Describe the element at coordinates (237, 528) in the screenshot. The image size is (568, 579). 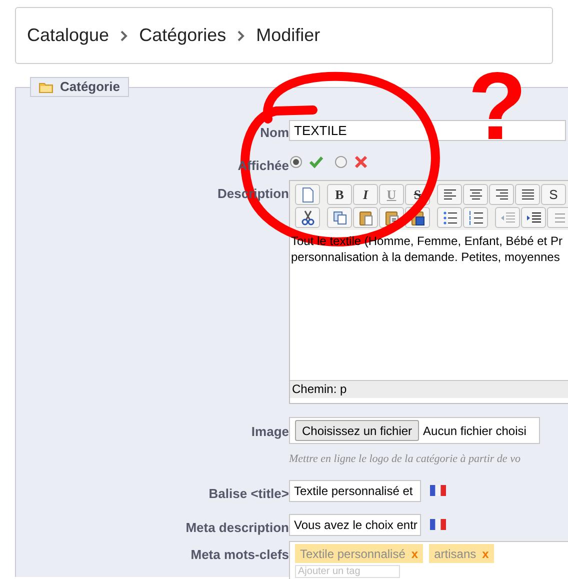
I see `field-label: Meta description` at that location.